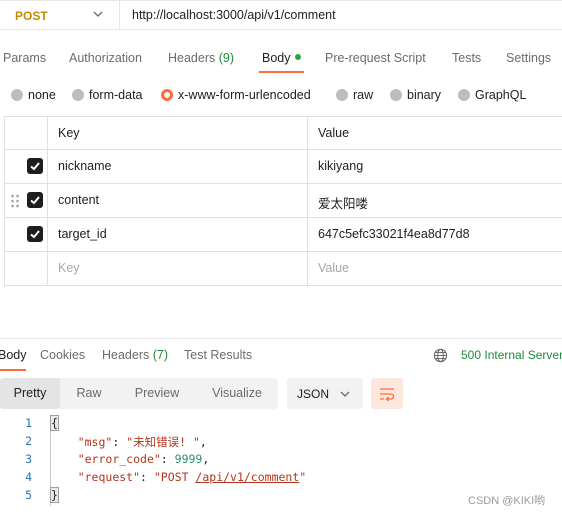 The height and width of the screenshot is (514, 562). I want to click on code-text: "request": "POST /api/v1/comment", so click(192, 477).